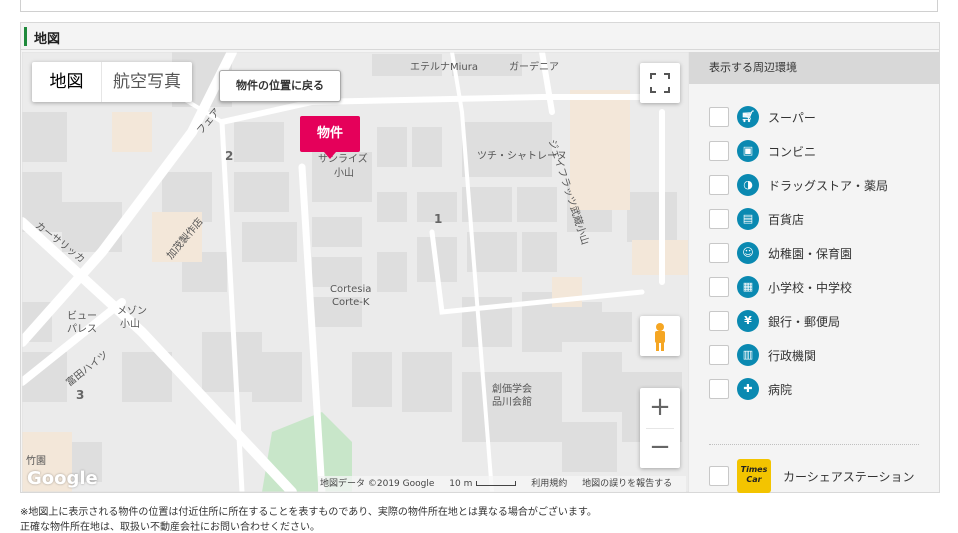 This screenshot has width=958, height=533. I want to click on zoom-out-button: −, so click(660, 448).